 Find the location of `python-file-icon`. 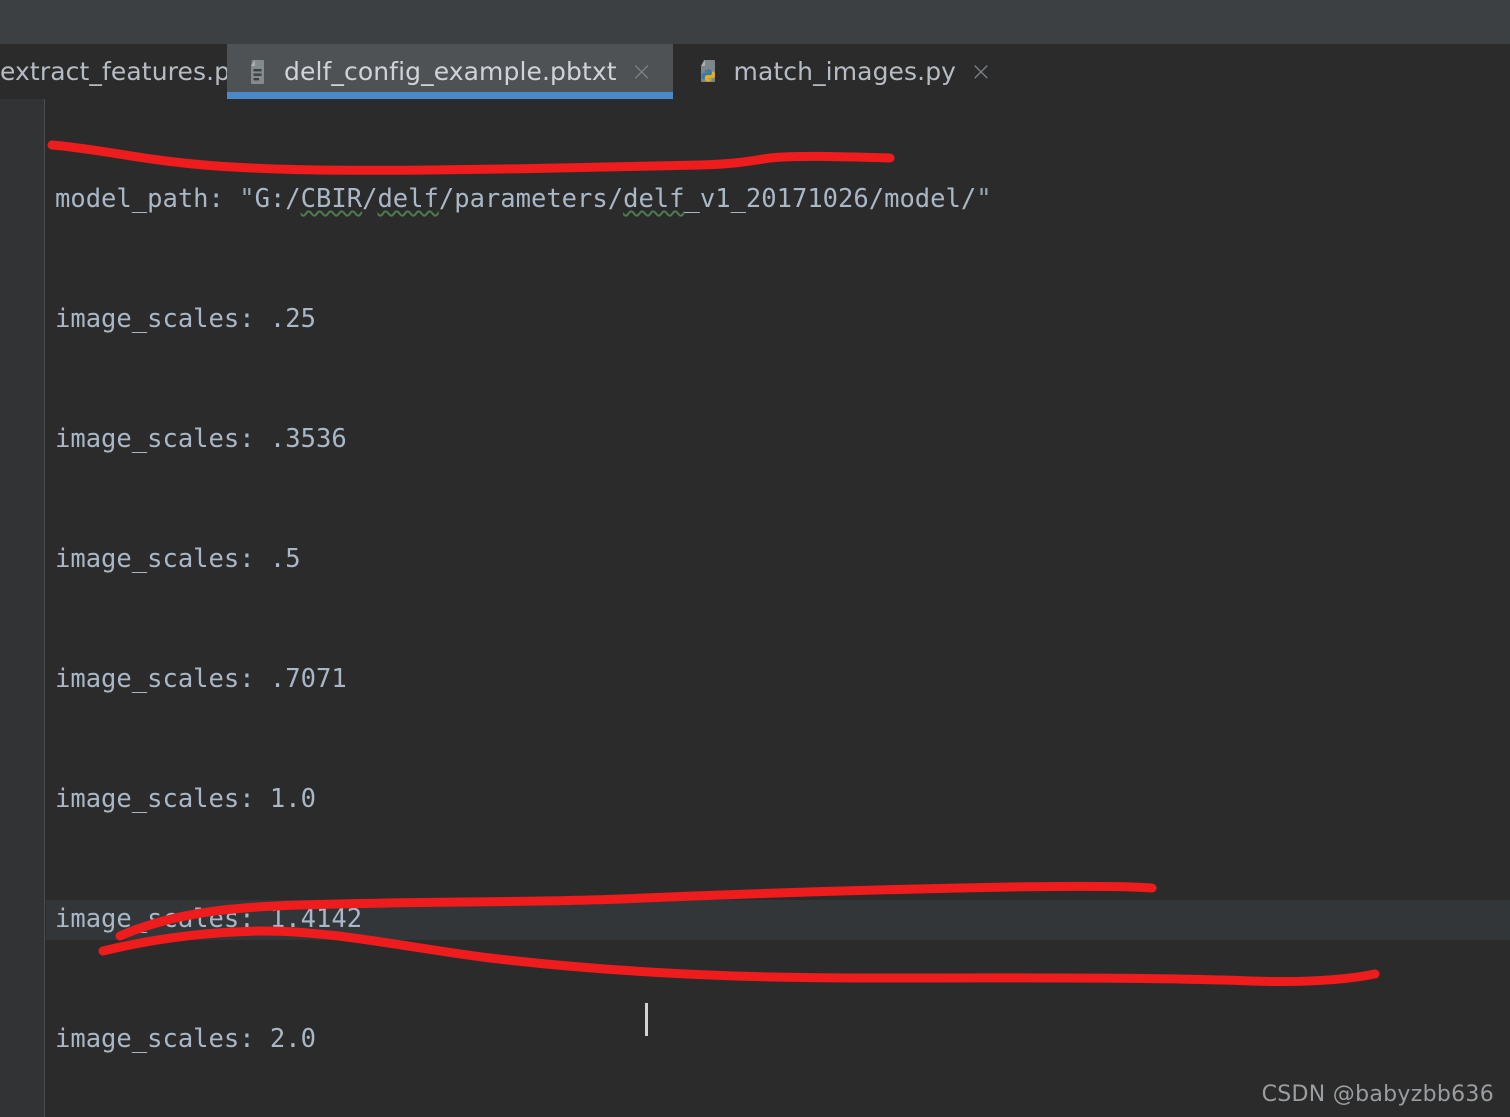

python-file-icon is located at coordinates (709, 72).